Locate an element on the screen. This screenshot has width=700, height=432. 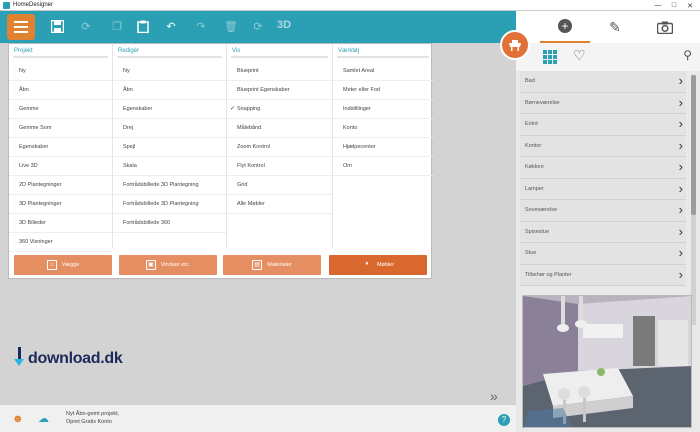
category-item-stue: Stue › is located at coordinates (603, 254).